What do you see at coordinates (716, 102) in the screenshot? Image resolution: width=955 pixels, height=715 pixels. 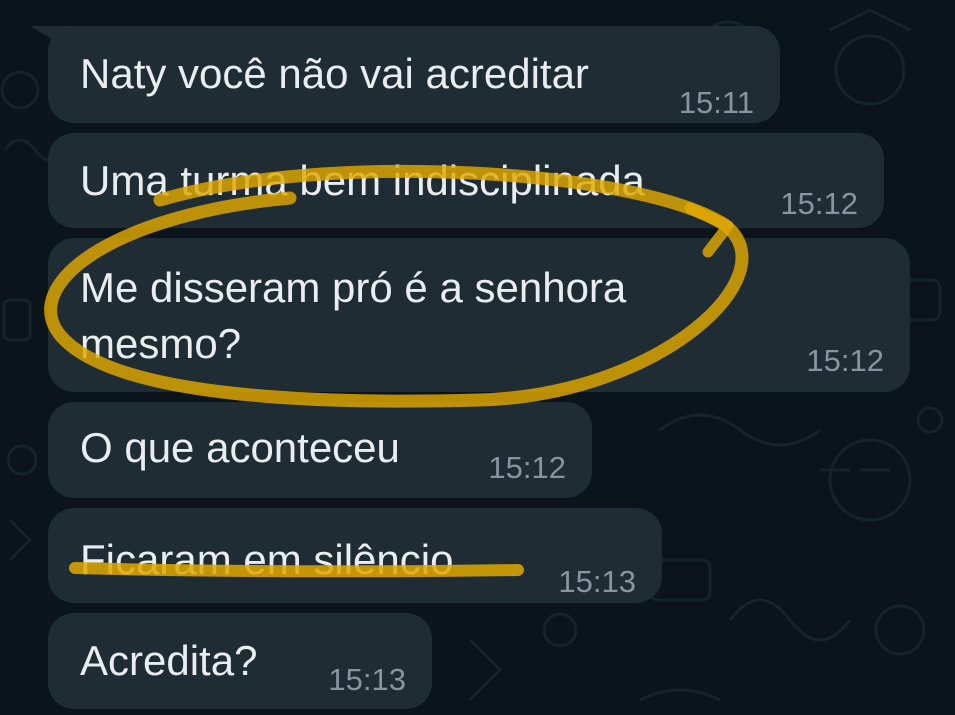 I see `message-time: 15:11` at bounding box center [716, 102].